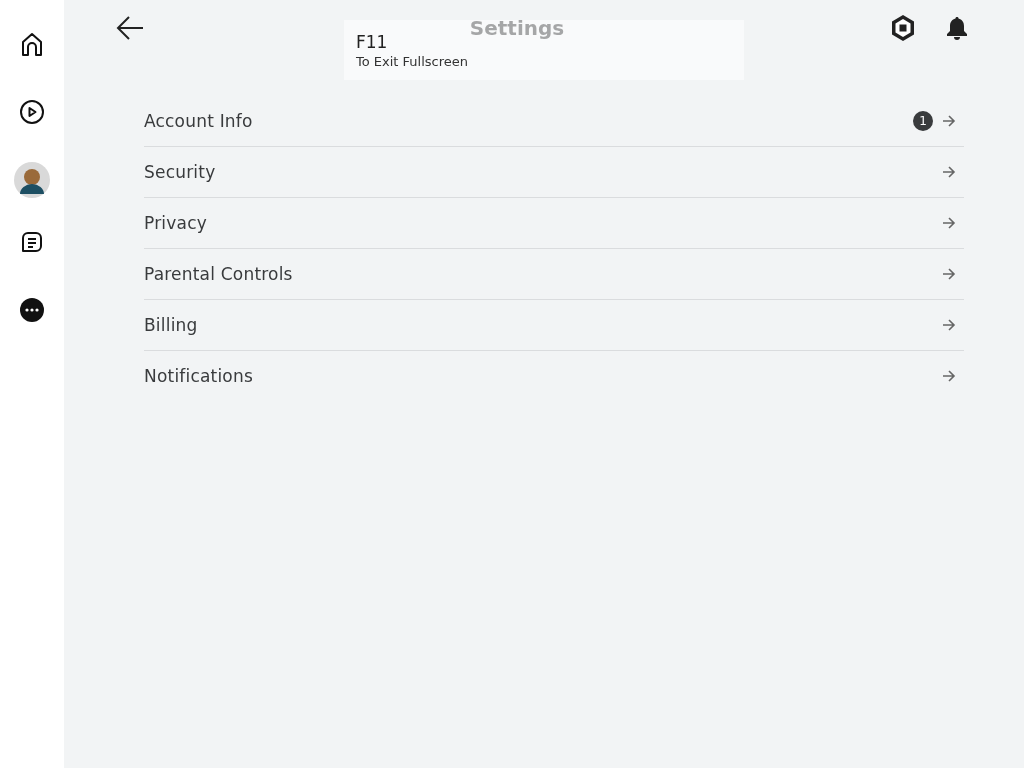 Image resolution: width=1024 pixels, height=768 pixels. Describe the element at coordinates (923, 121) in the screenshot. I see `notification-count: 1` at that location.